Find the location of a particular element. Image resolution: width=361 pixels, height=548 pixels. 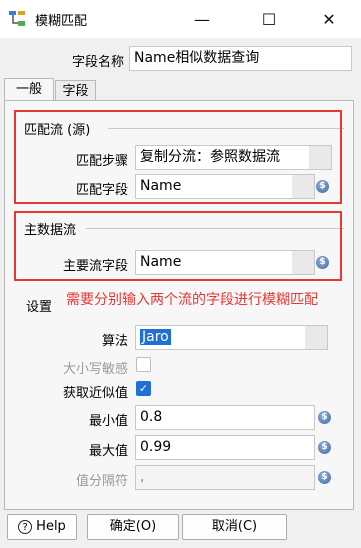

minimize-icon: — is located at coordinates (202, 19).